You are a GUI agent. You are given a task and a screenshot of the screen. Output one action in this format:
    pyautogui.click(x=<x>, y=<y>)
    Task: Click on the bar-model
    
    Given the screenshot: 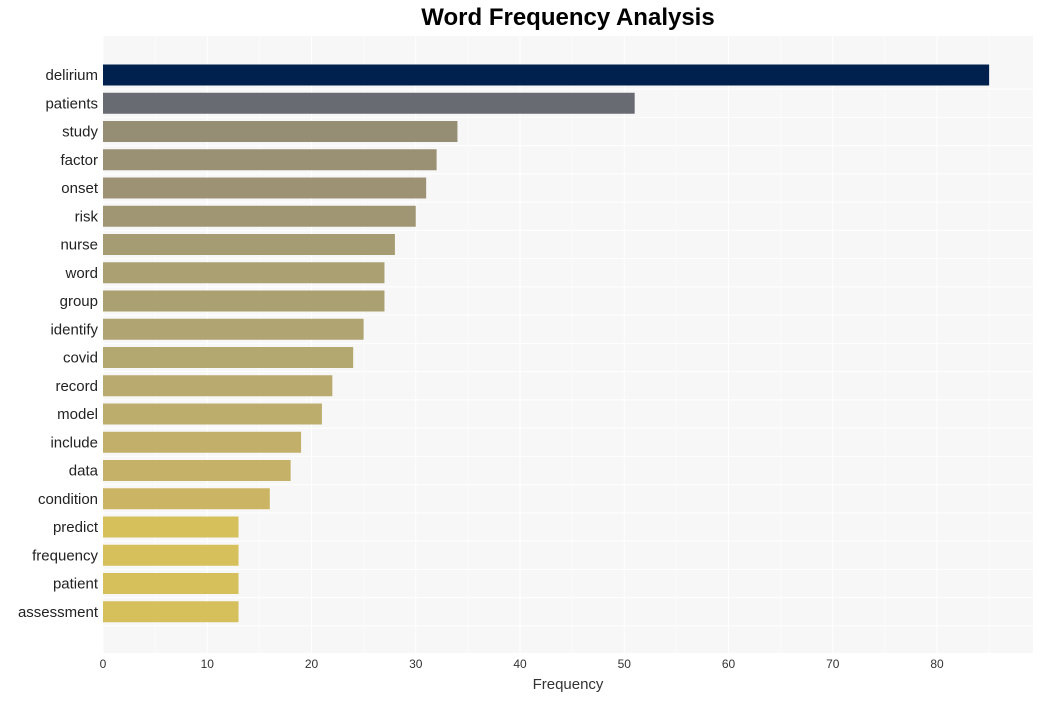 What is the action you would take?
    pyautogui.click(x=212, y=414)
    